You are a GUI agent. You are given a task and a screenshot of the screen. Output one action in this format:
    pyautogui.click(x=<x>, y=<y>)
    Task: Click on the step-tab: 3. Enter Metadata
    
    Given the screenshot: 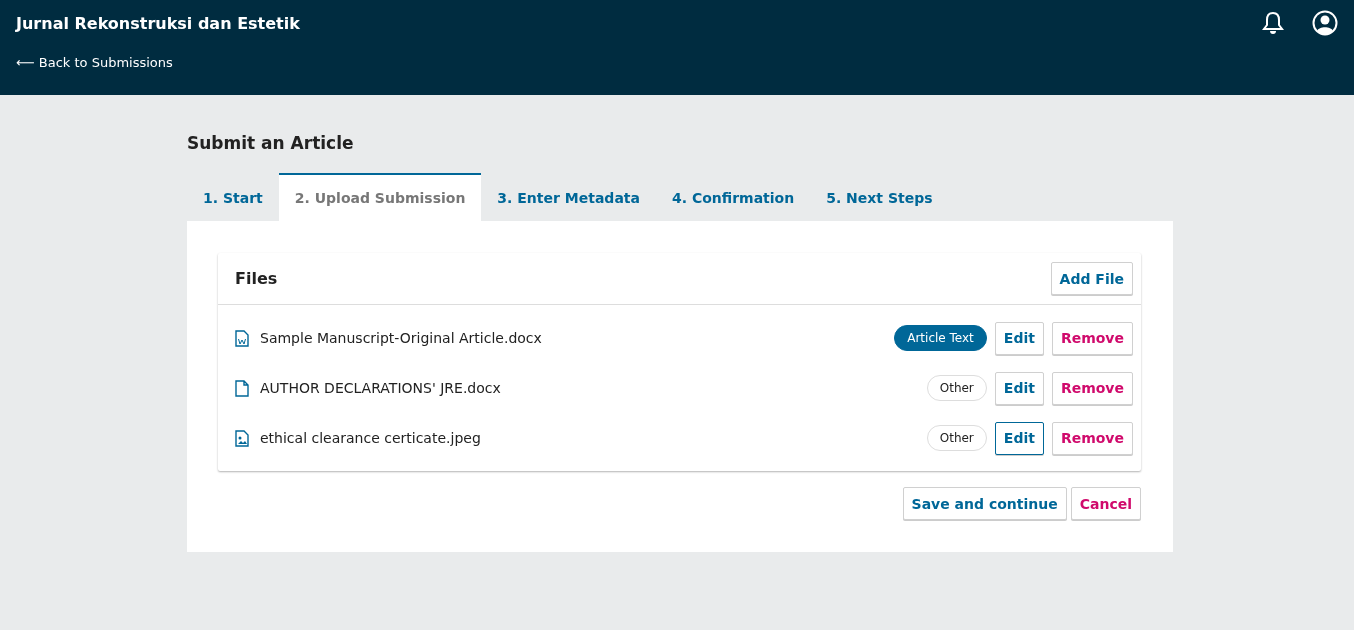 What is the action you would take?
    pyautogui.click(x=568, y=197)
    